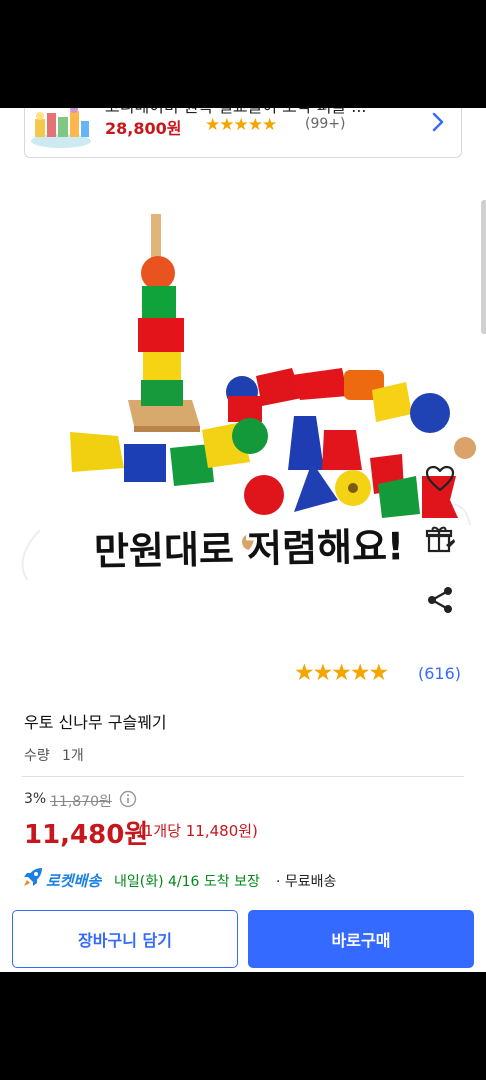  I want to click on heart-icon, so click(440, 479).